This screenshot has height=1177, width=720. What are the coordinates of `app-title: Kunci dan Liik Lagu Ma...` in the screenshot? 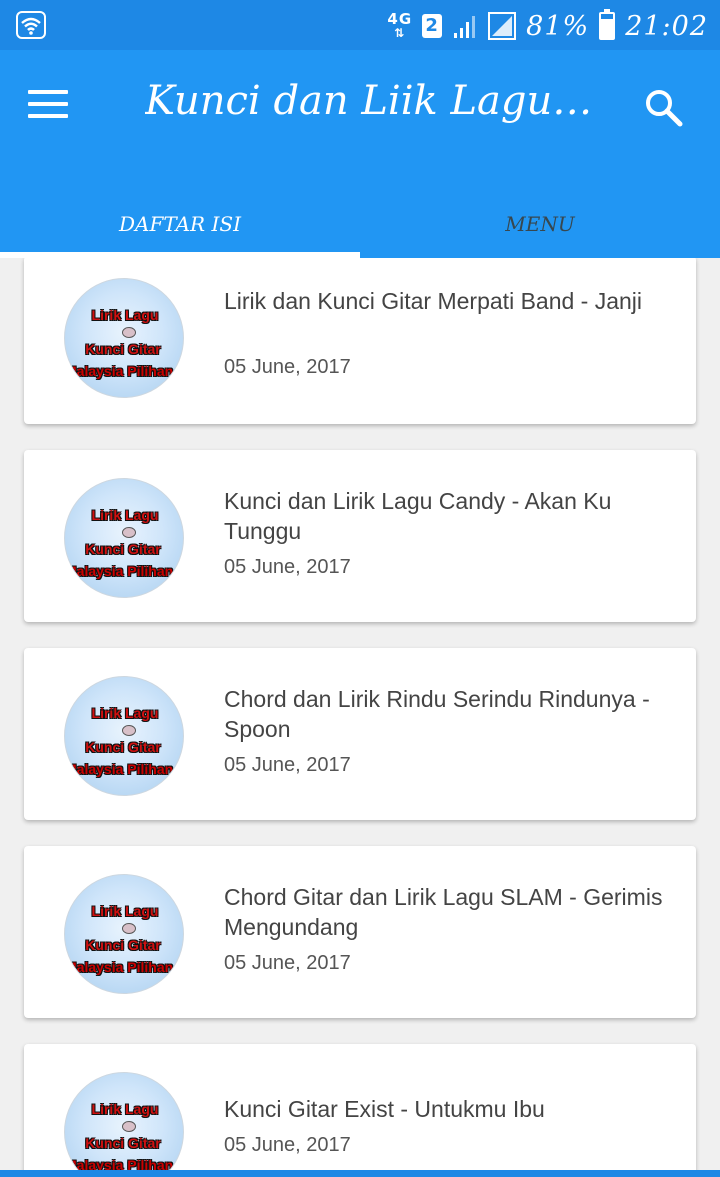 It's located at (370, 101).